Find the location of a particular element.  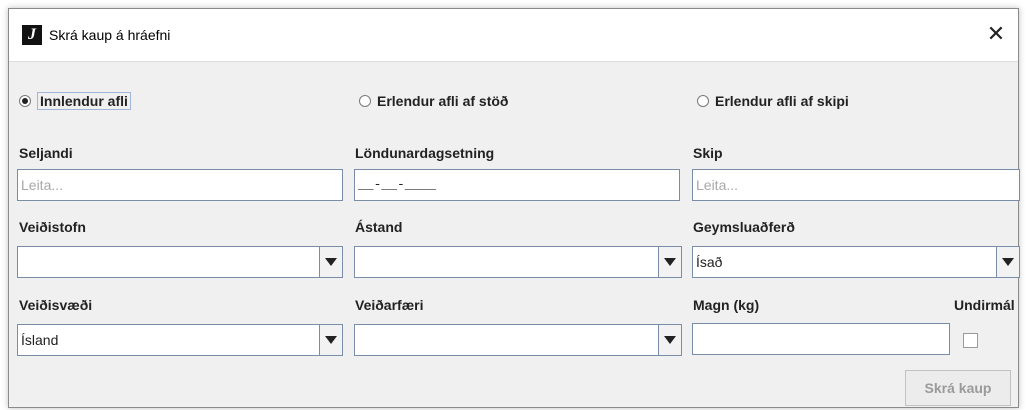

veidarfaeri-select is located at coordinates (518, 340).